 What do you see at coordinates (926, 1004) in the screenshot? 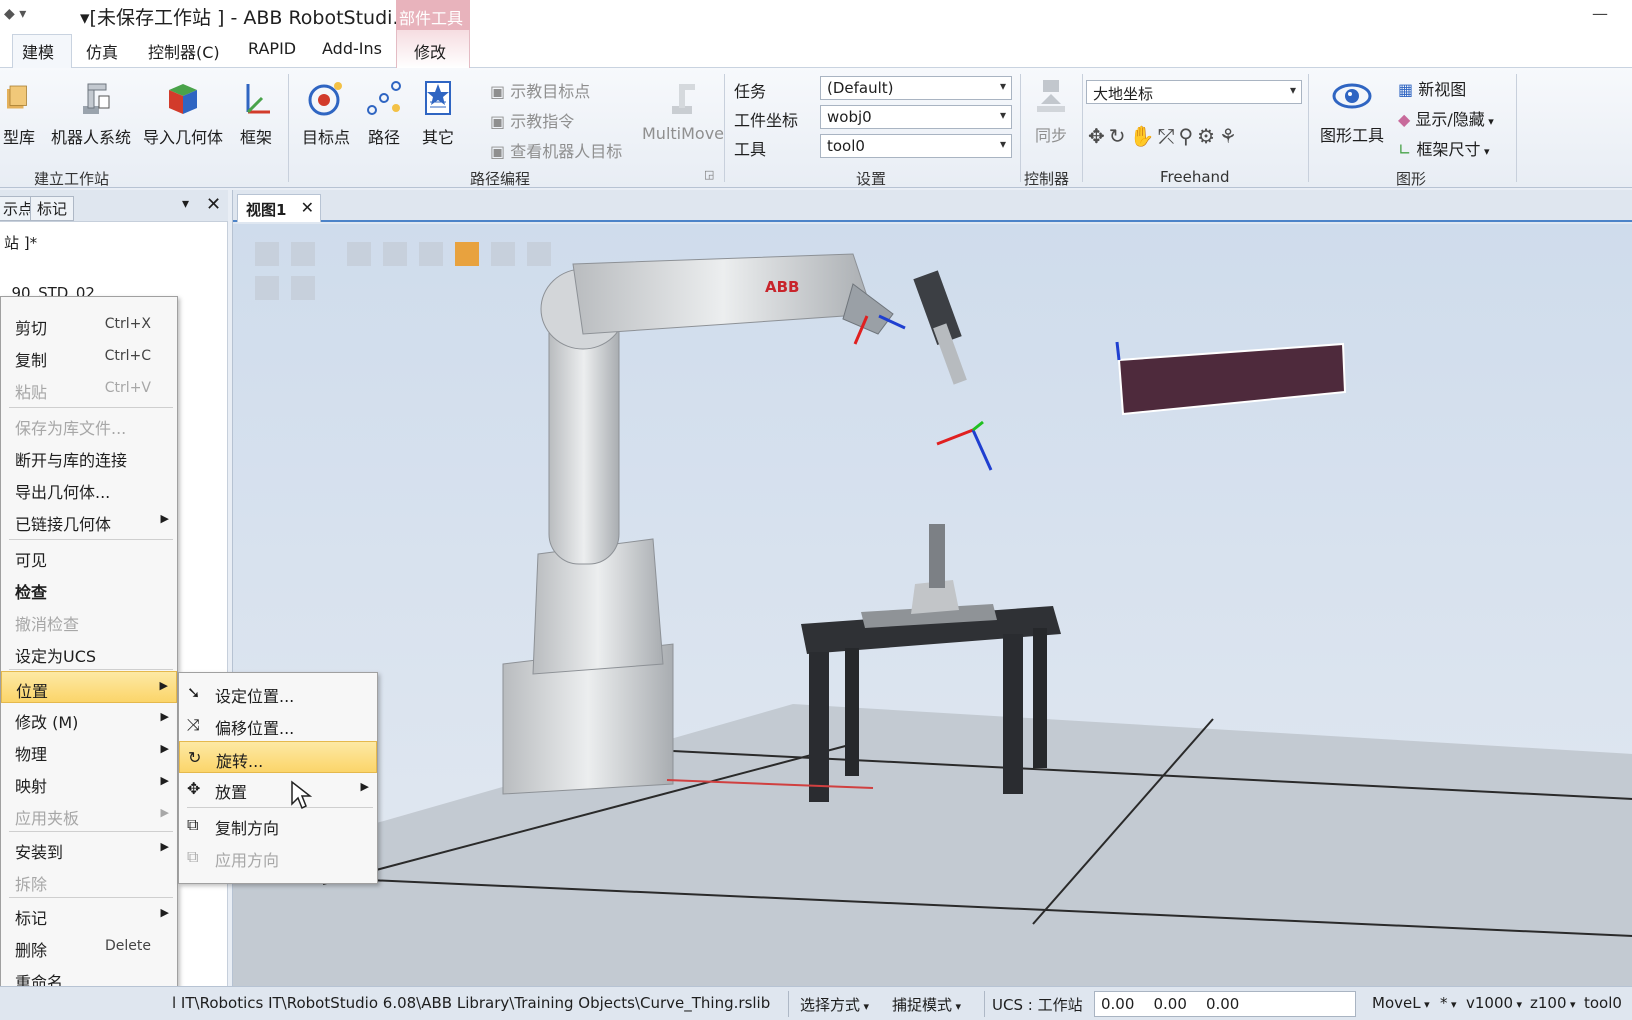
I see `snap-mode-dropdown: 捕捉模式 ▾` at bounding box center [926, 1004].